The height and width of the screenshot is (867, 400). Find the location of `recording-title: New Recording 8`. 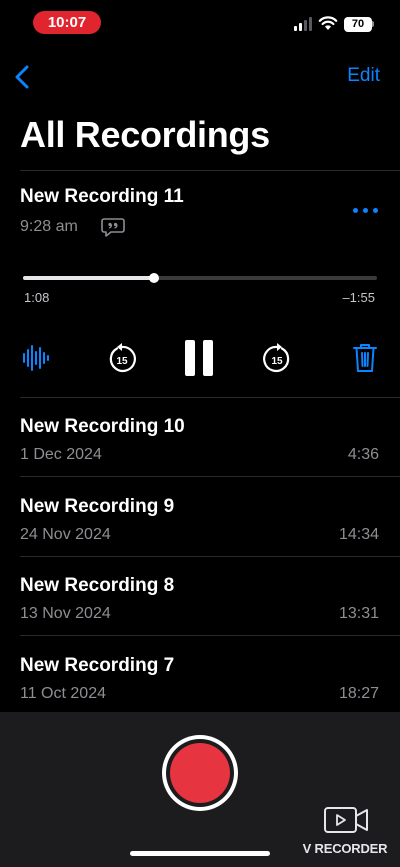

recording-title: New Recording 8 is located at coordinates (97, 585).